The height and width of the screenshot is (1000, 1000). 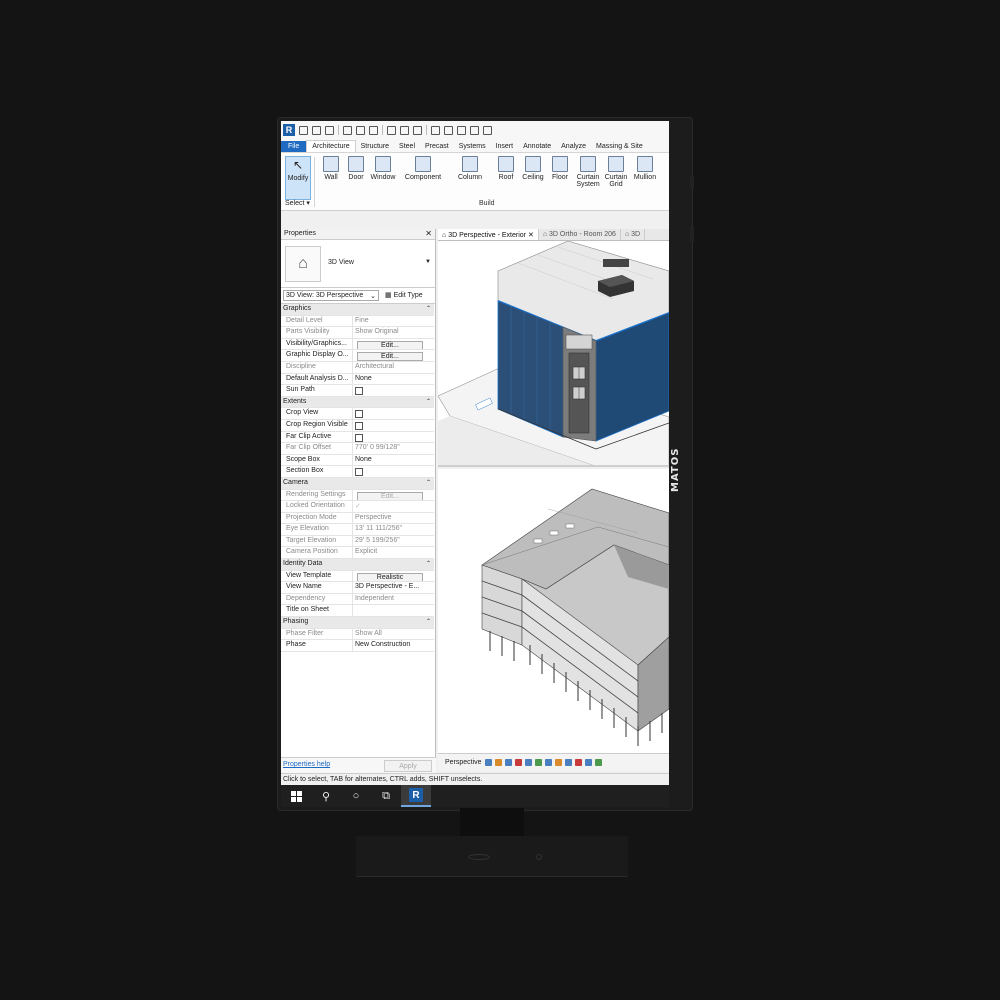 What do you see at coordinates (487, 130) in the screenshot?
I see `switch-windows-icon` at bounding box center [487, 130].